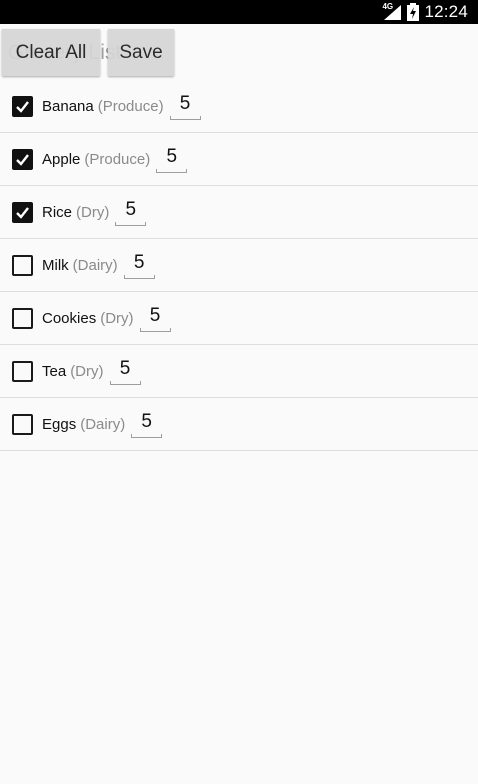 Image resolution: width=478 pixels, height=784 pixels. I want to click on clear-all-button: Clear All, so click(51, 52).